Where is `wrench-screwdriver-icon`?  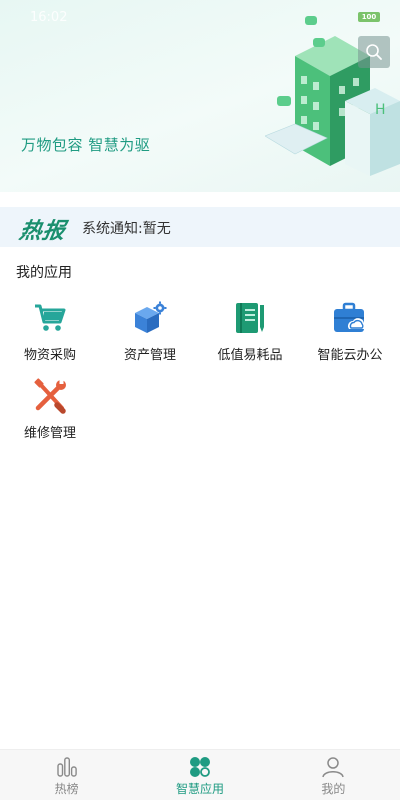
wrench-screwdriver-icon is located at coordinates (50, 396).